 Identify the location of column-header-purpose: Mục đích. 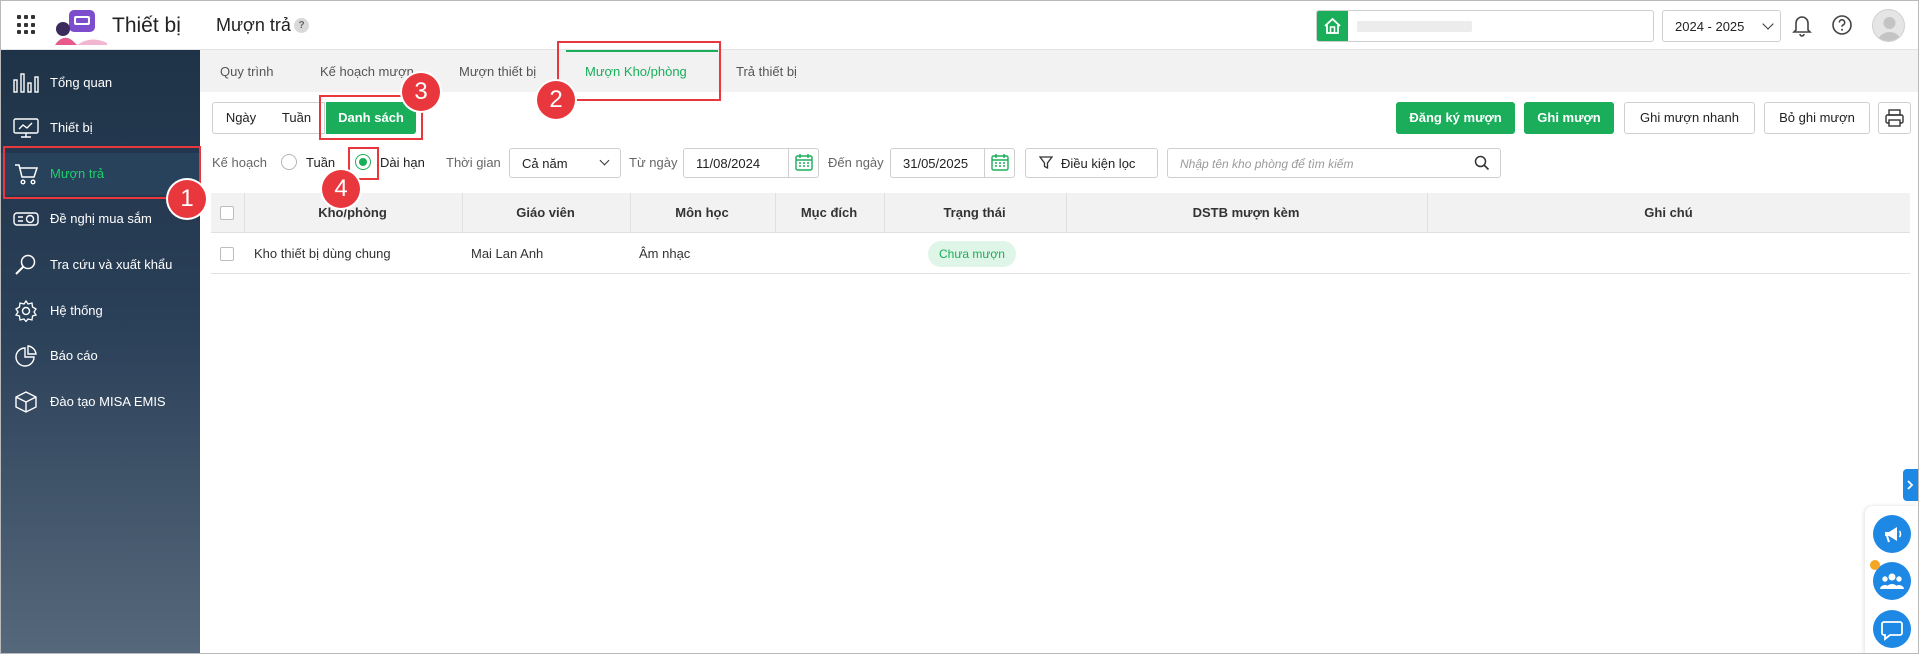
(829, 213).